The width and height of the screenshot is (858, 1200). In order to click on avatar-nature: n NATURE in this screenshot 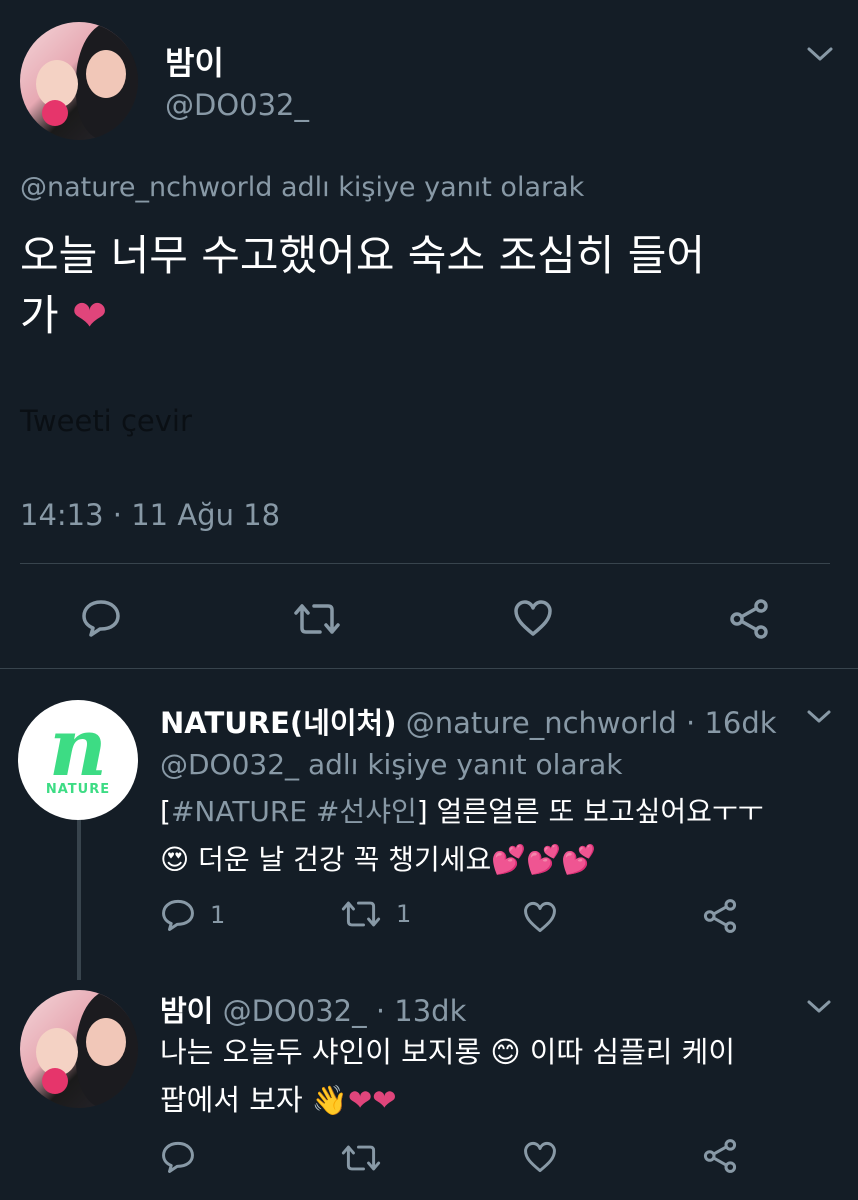, I will do `click(78, 760)`.